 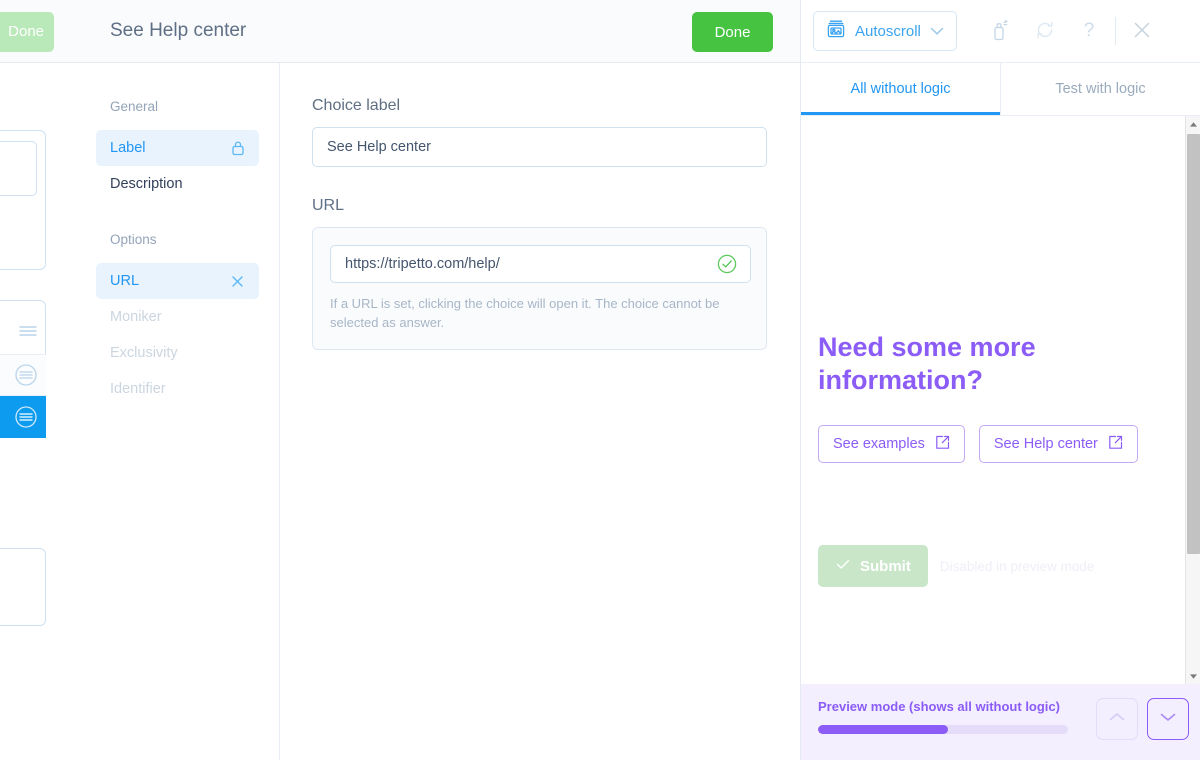 What do you see at coordinates (134, 106) in the screenshot?
I see `sidebar-group-general: General` at bounding box center [134, 106].